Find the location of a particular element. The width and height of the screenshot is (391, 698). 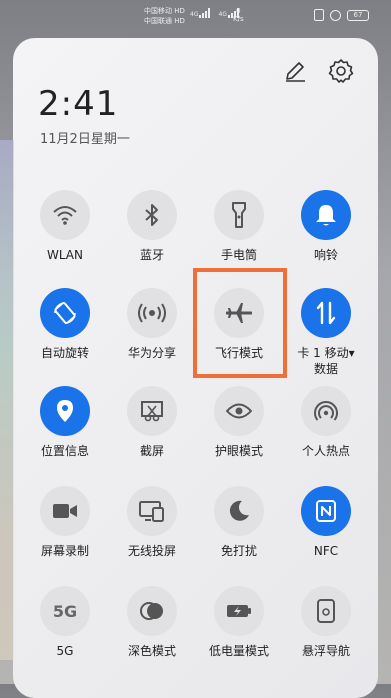

tile-label: 低电量模式 is located at coordinates (238, 651).